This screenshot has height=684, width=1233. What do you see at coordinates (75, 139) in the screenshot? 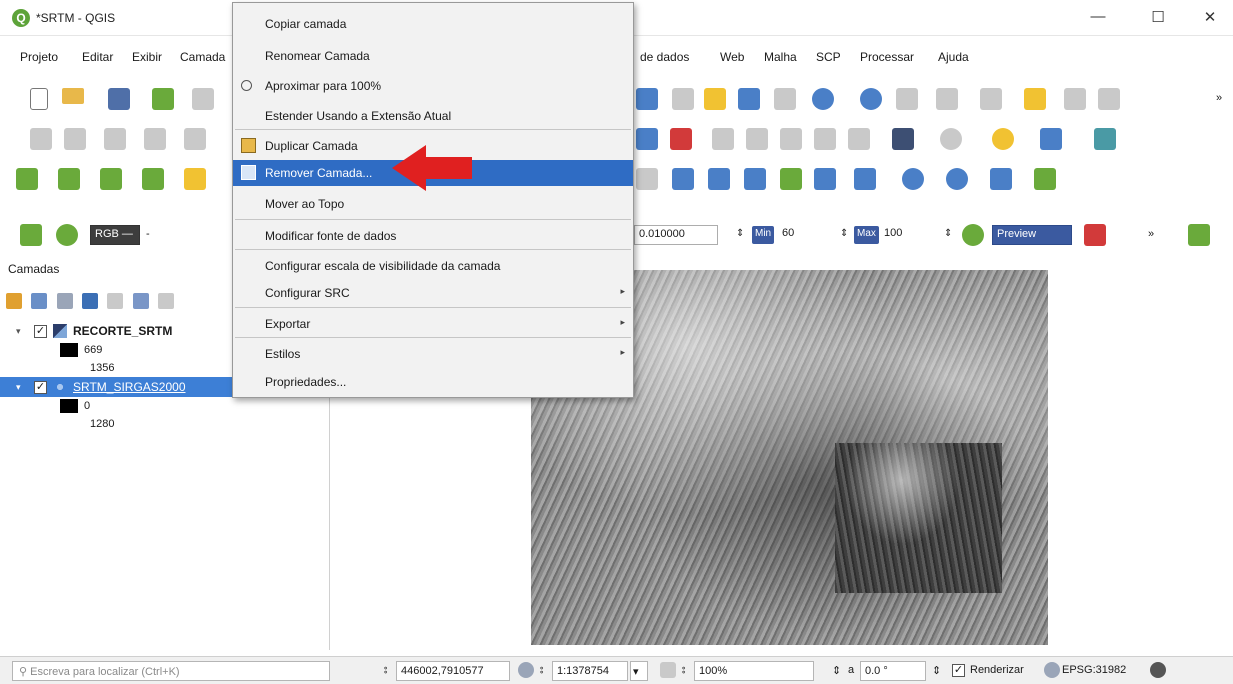
I see `toggle-editing-icon` at bounding box center [75, 139].